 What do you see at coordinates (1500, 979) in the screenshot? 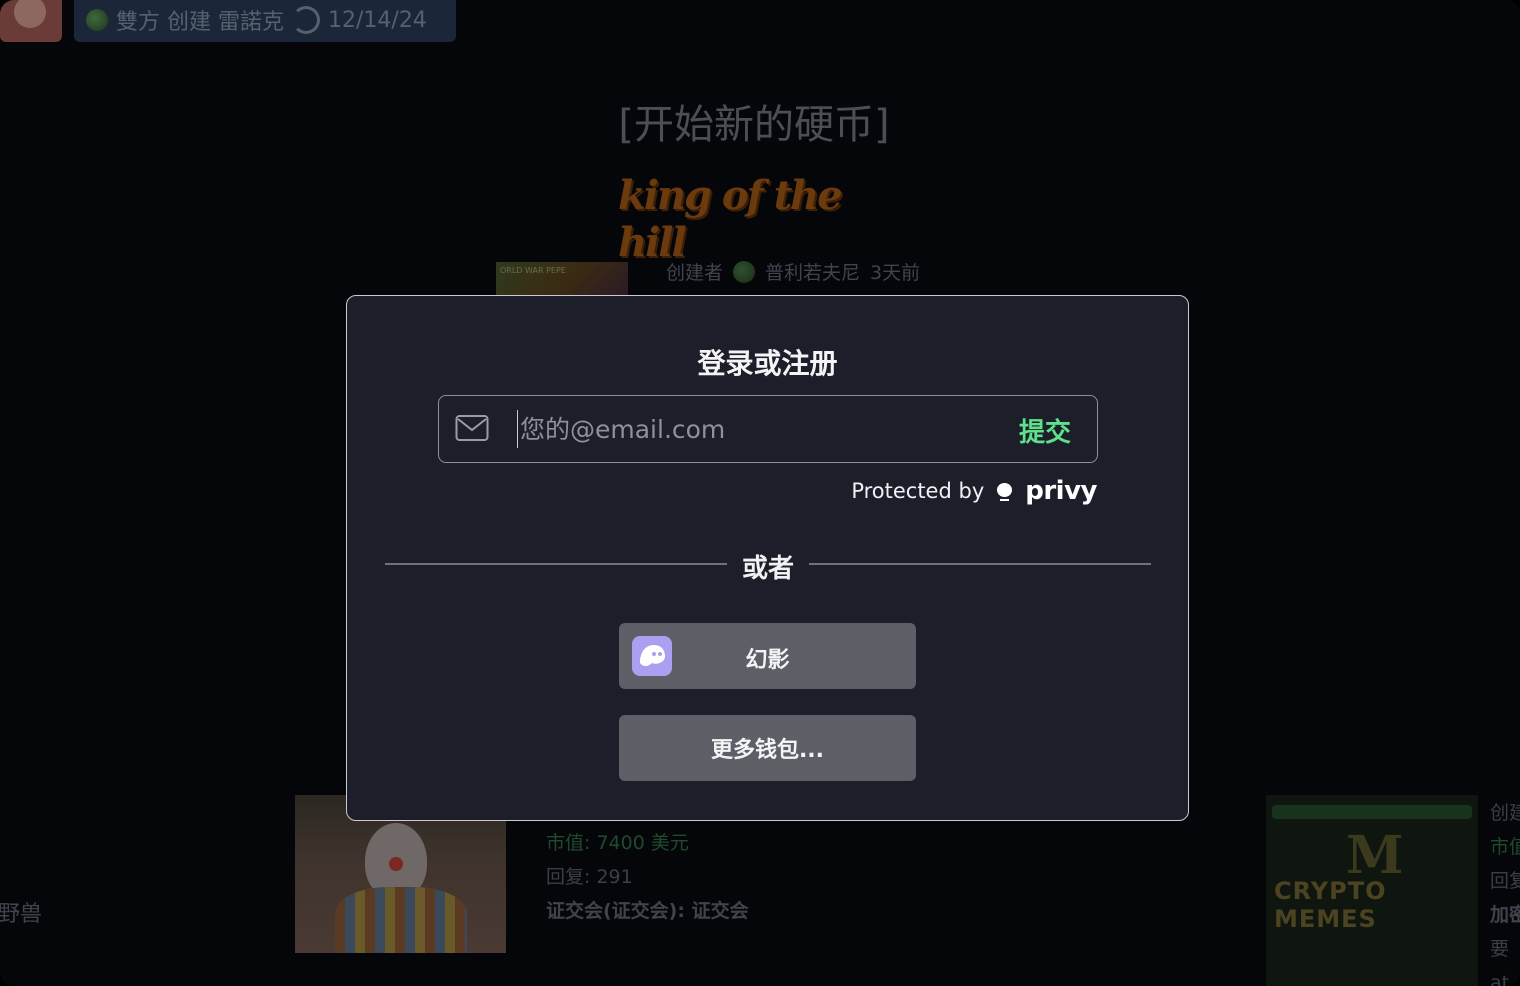
I see `right-clip-6: at` at bounding box center [1500, 979].